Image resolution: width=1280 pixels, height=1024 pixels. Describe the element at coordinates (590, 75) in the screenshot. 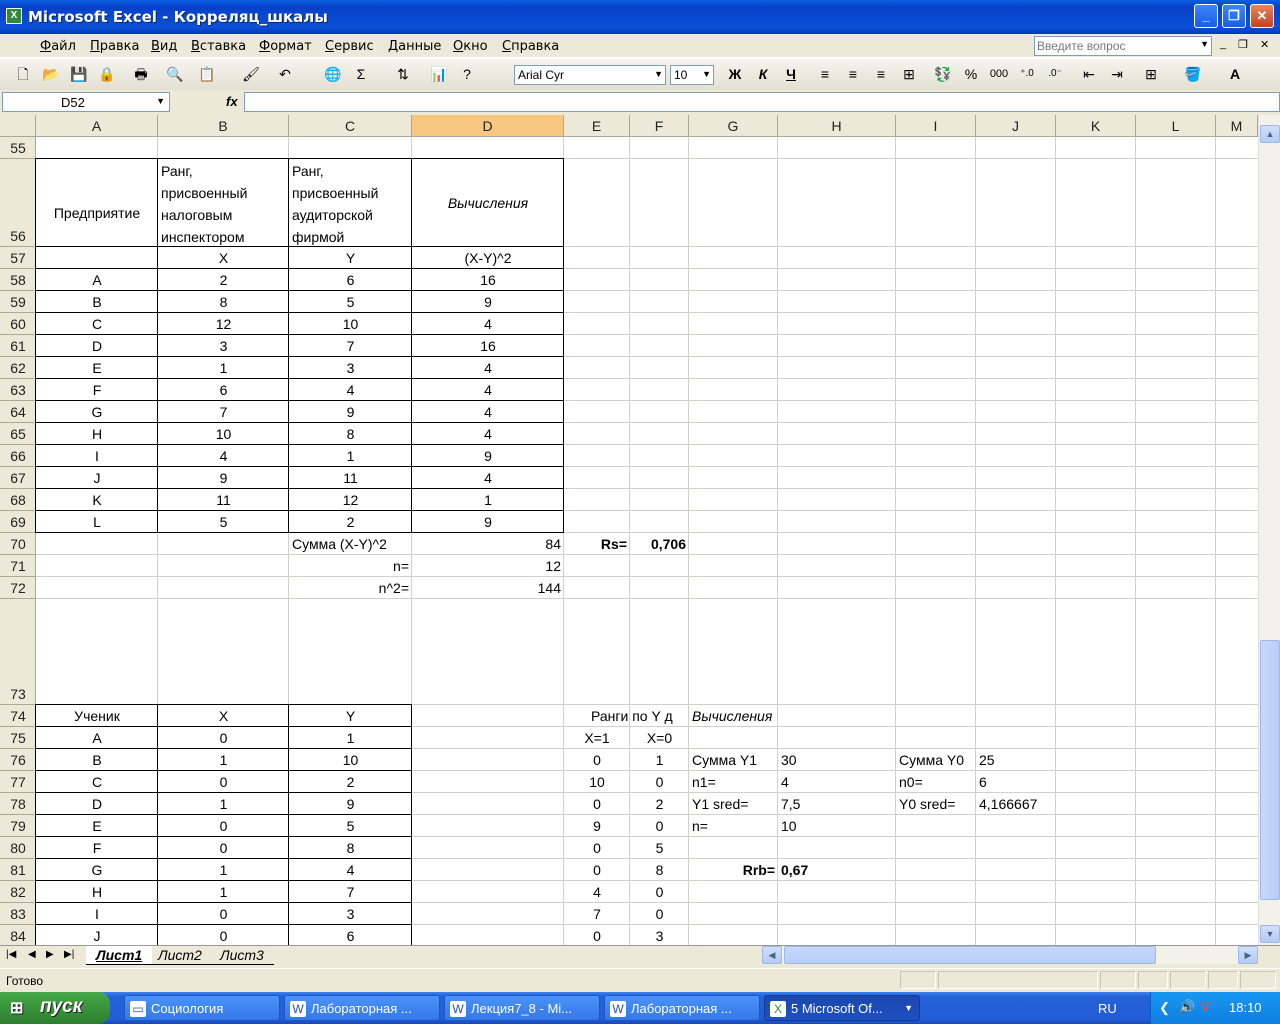

I see `font-name-select: Arial Cyr ▼` at that location.